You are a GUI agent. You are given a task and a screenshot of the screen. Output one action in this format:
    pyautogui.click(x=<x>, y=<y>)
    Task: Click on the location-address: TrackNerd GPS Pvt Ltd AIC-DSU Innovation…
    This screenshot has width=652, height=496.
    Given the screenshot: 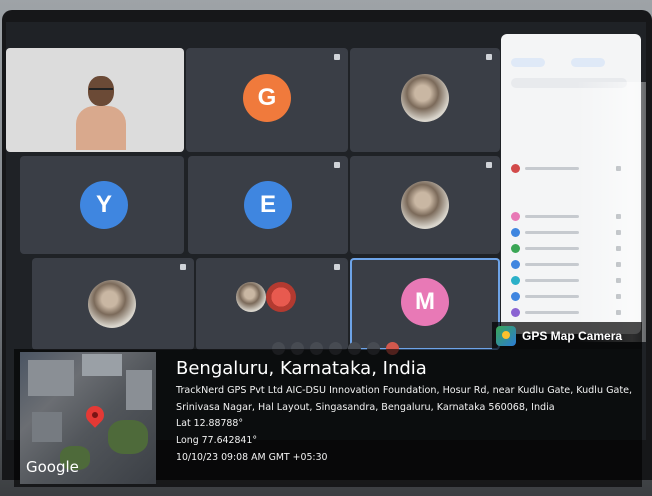 What is the action you would take?
    pyautogui.click(x=404, y=399)
    